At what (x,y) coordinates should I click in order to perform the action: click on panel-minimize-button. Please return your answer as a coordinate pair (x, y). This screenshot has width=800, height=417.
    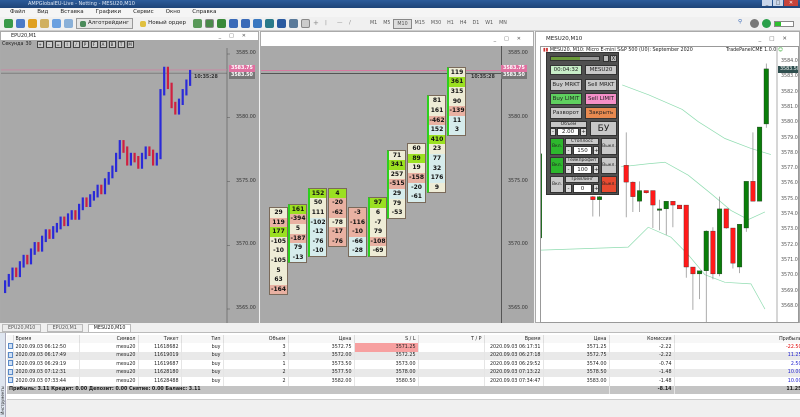
    Looking at the image, I should click on (606, 58).